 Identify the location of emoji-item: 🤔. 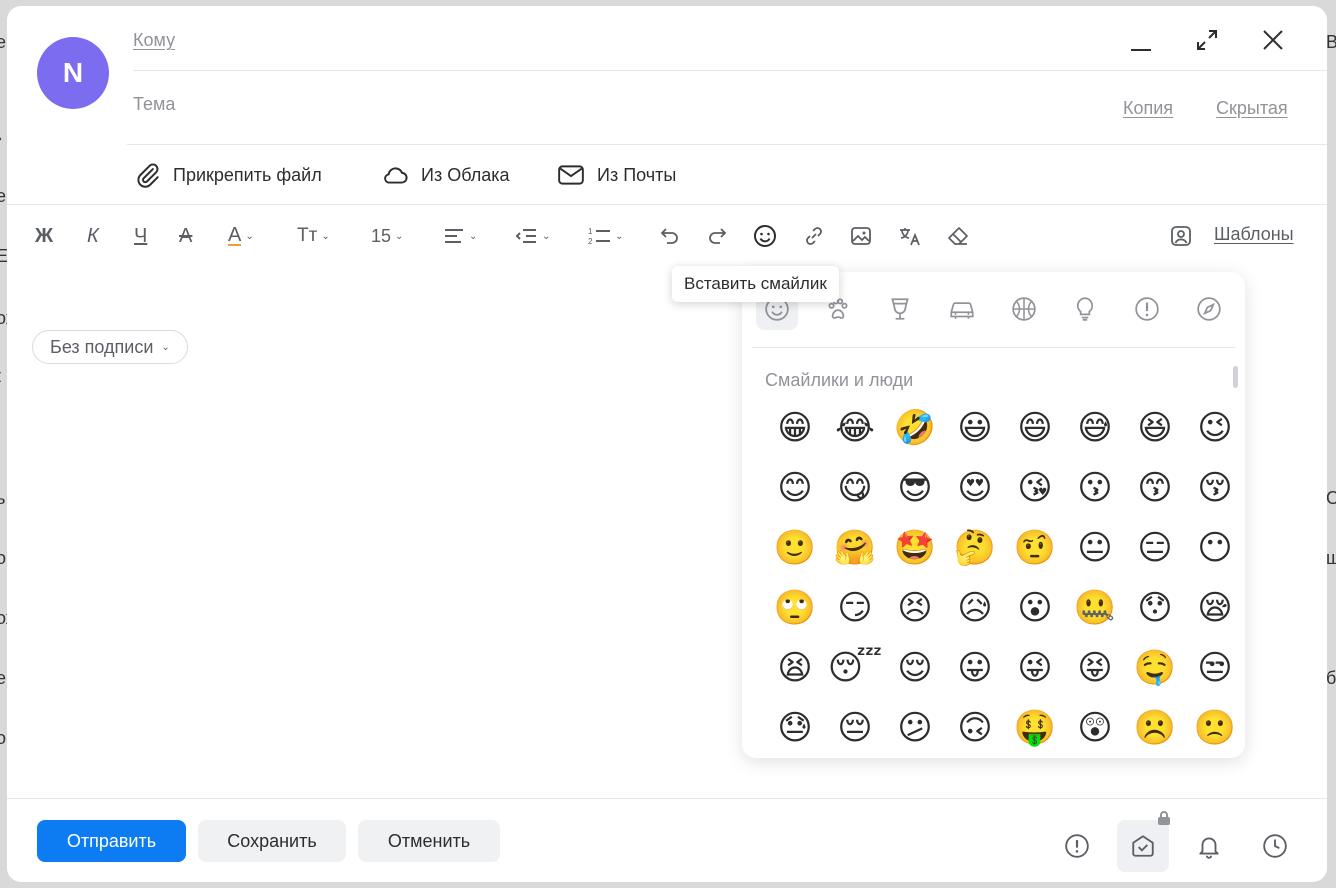
(975, 548).